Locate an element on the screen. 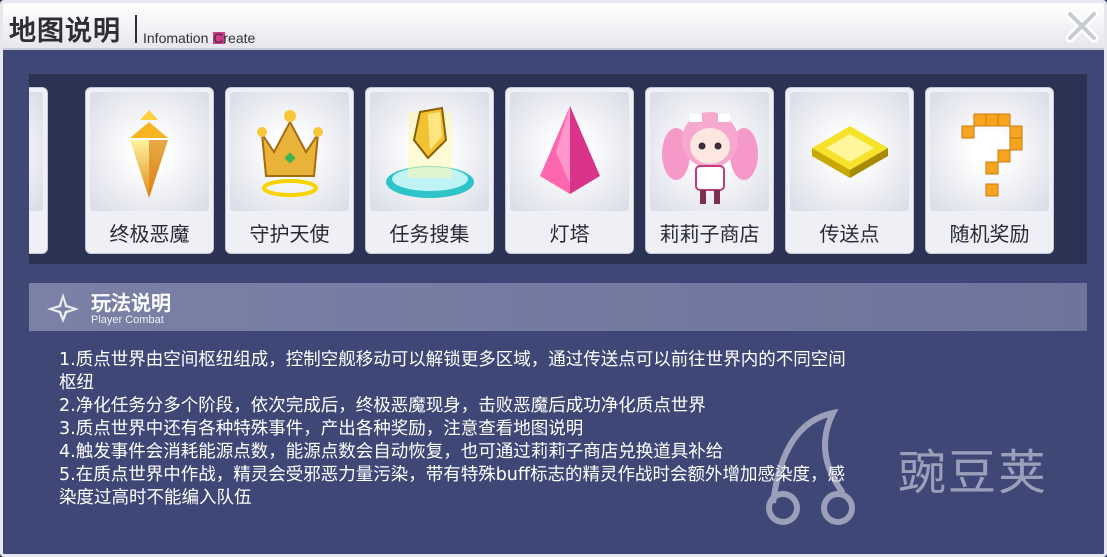 The height and width of the screenshot is (557, 1107). card-lilyko-shop: 莉莉子商店 is located at coordinates (709, 170).